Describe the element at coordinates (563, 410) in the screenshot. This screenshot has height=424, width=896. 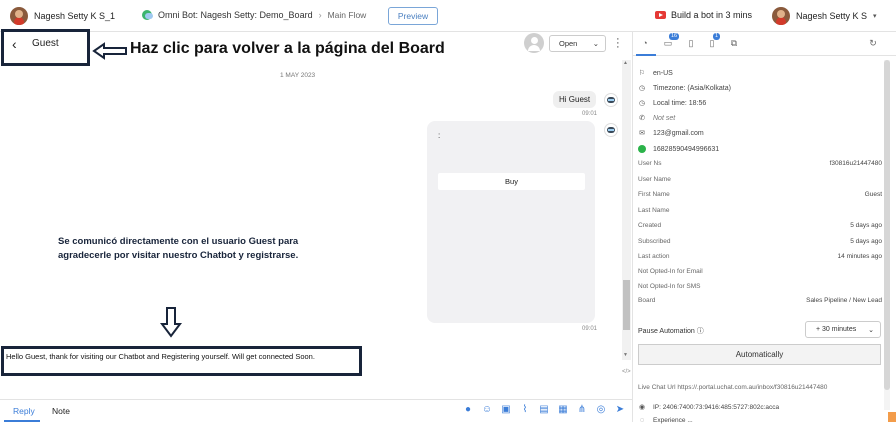
I see `calendar-icon: ▦` at that location.